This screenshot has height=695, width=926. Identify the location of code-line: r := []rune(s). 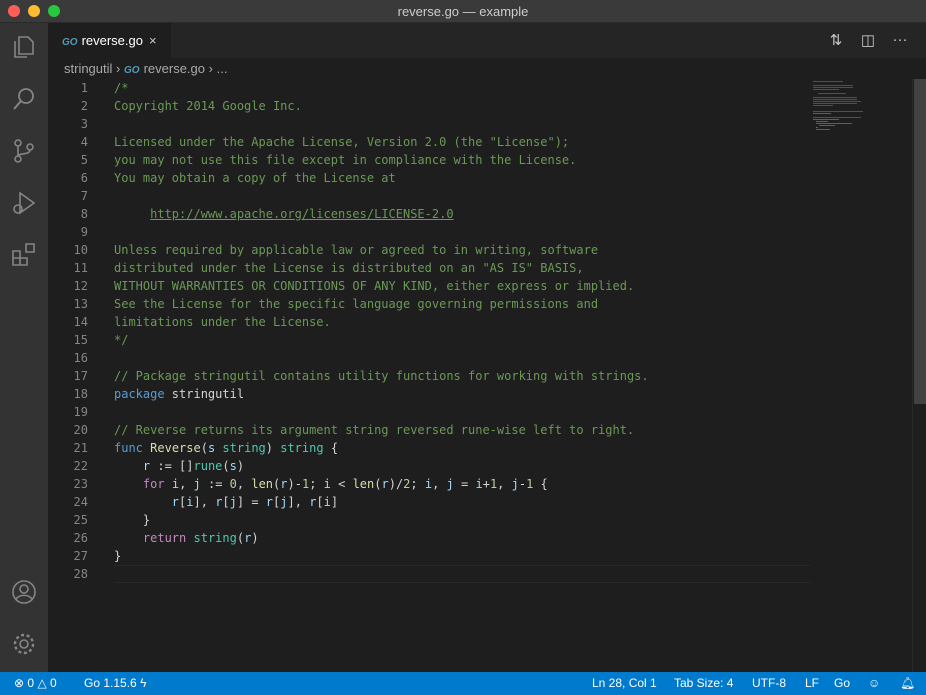
(179, 466).